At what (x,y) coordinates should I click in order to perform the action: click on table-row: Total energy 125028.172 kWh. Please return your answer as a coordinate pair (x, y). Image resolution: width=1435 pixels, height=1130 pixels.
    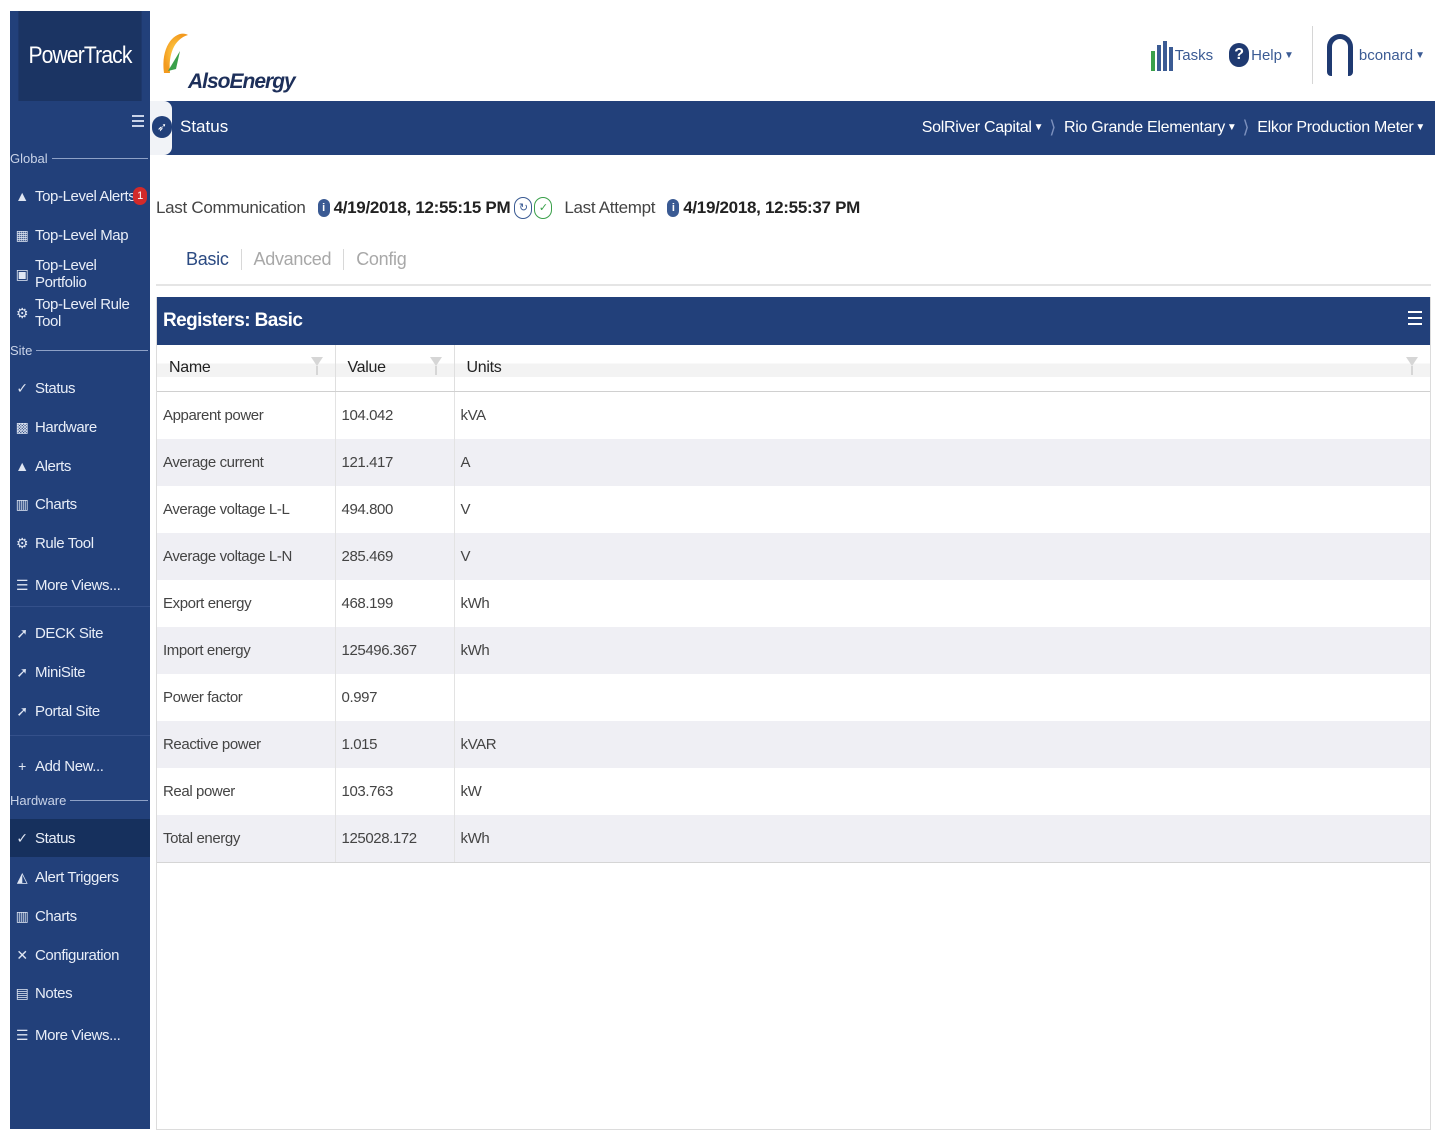
    Looking at the image, I should click on (793, 839).